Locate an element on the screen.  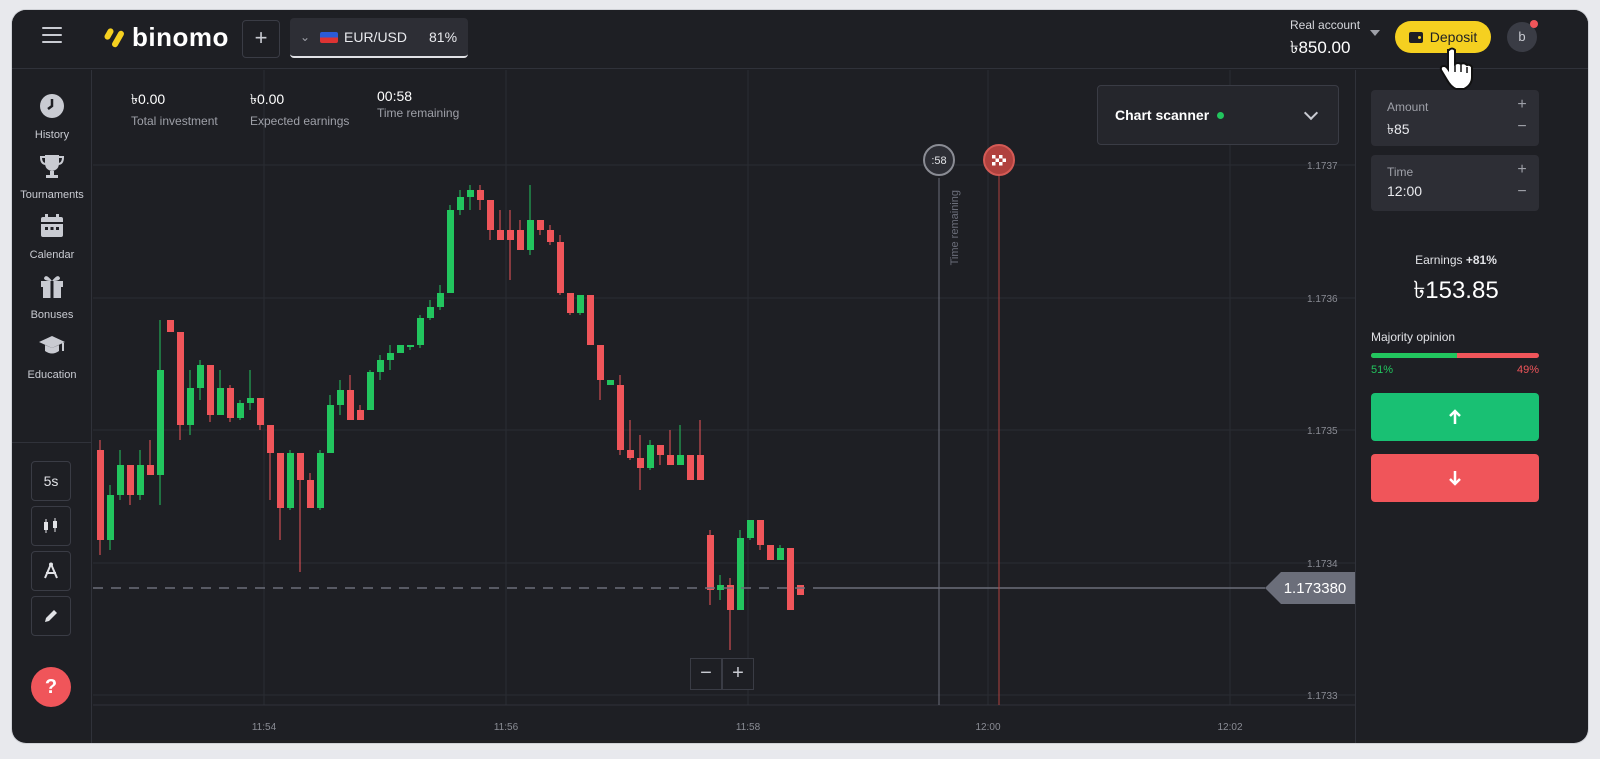
help-button: ? is located at coordinates (51, 687).